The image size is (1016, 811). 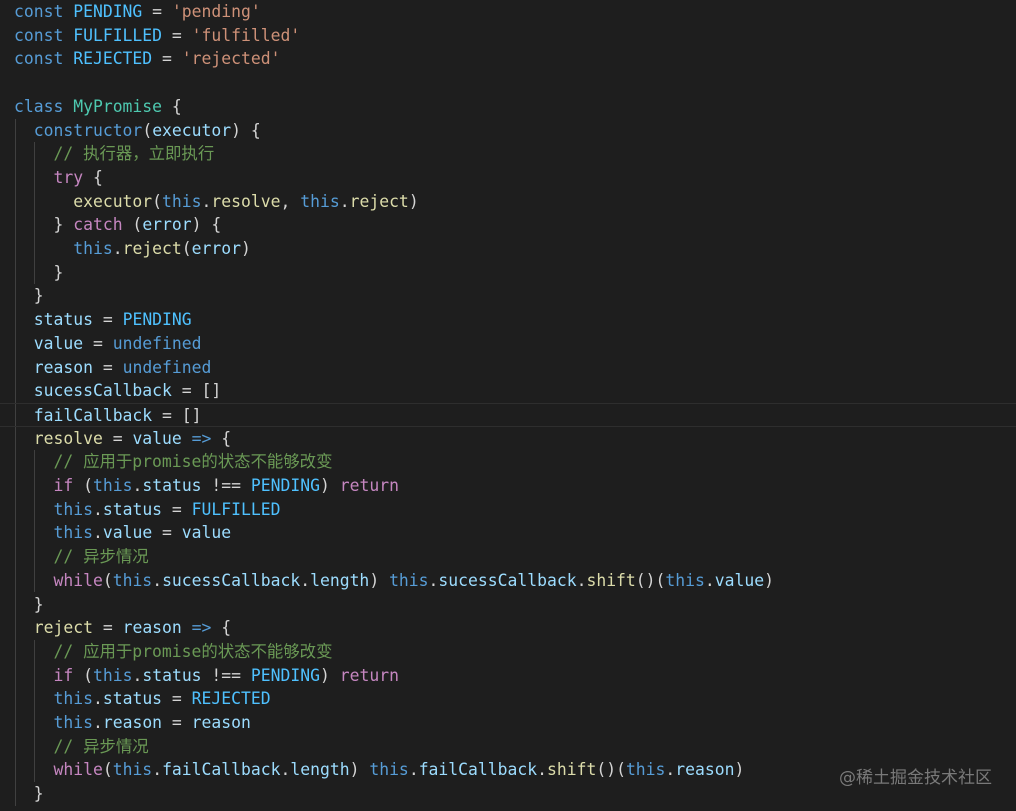 What do you see at coordinates (122, 439) in the screenshot?
I see `code-line: resolve = value => {` at bounding box center [122, 439].